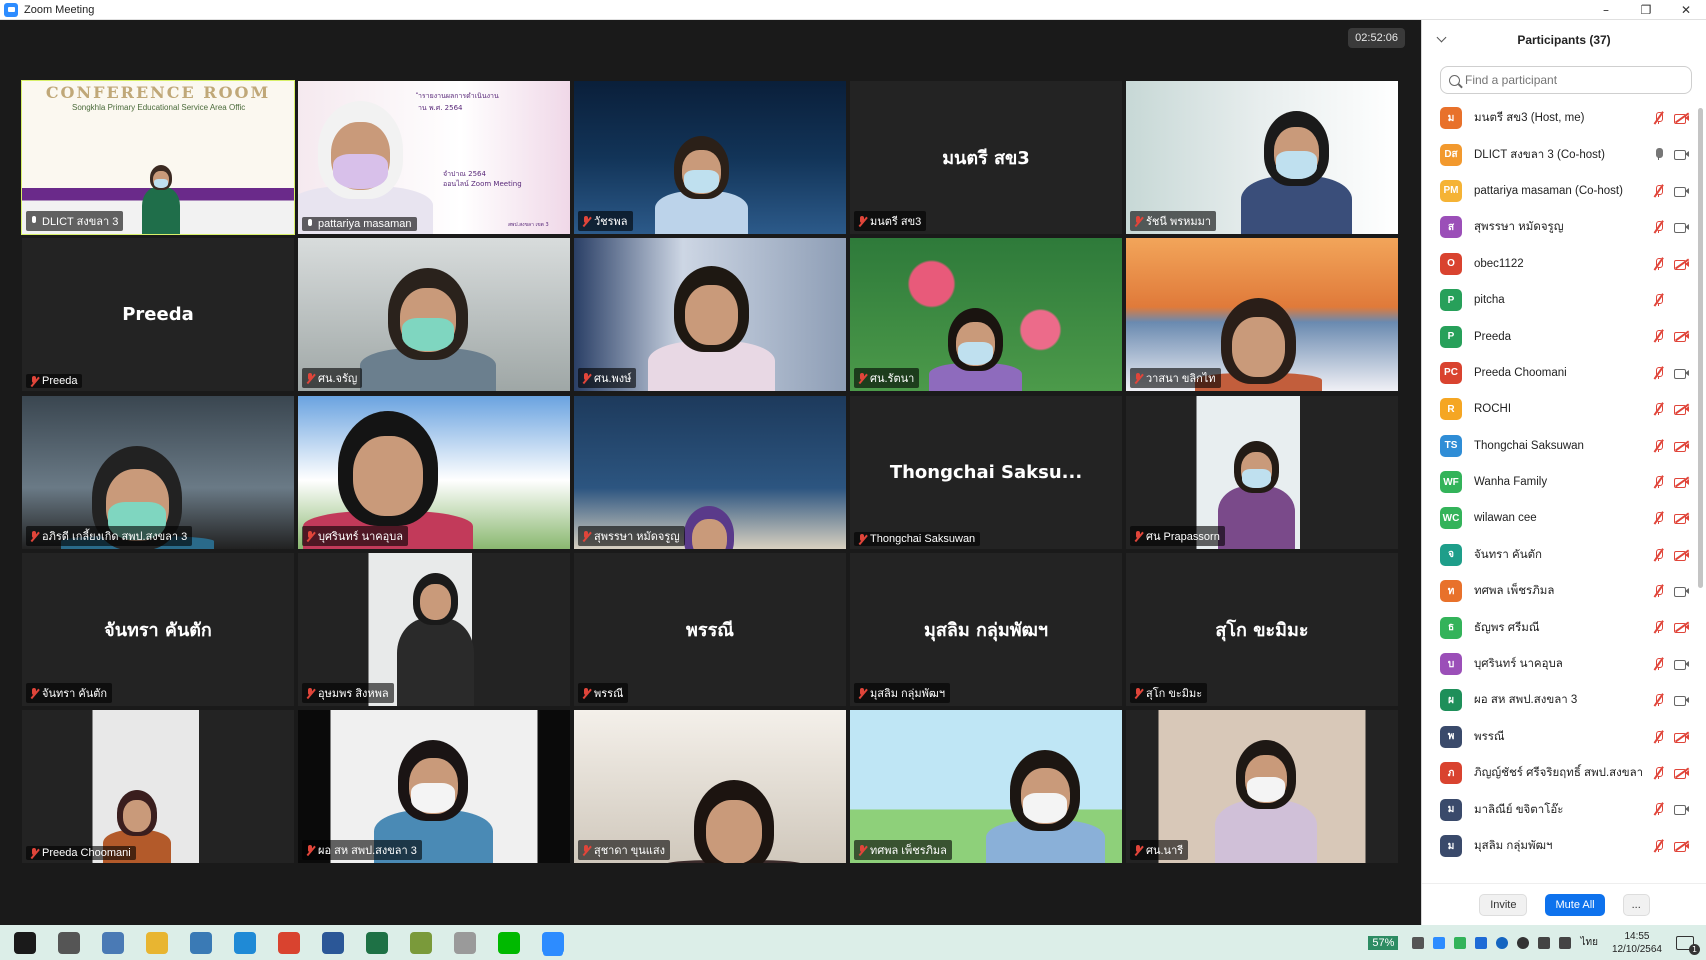 The width and height of the screenshot is (1706, 960). Describe the element at coordinates (1502, 942) in the screenshot. I see `bluetooth-icon` at that location.